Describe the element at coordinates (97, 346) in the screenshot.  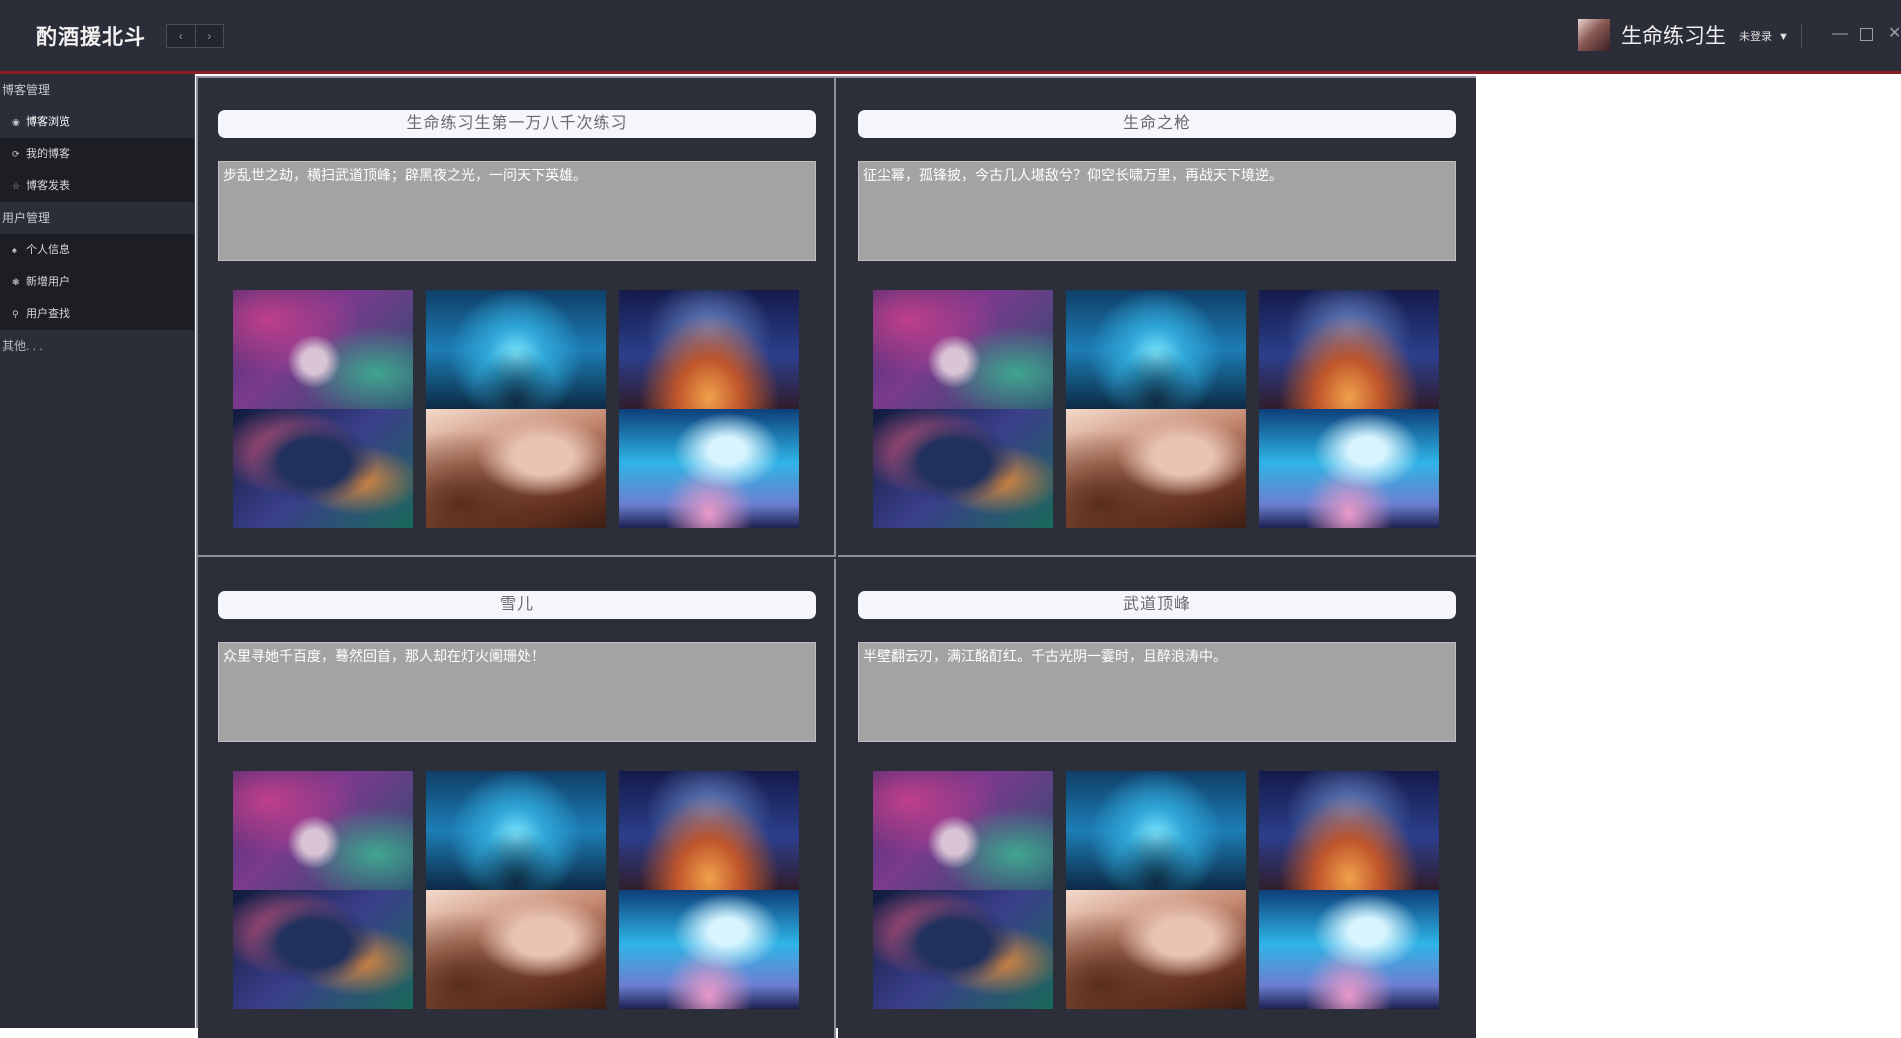
I see `sidebar-item-other: 其他. . .` at that location.